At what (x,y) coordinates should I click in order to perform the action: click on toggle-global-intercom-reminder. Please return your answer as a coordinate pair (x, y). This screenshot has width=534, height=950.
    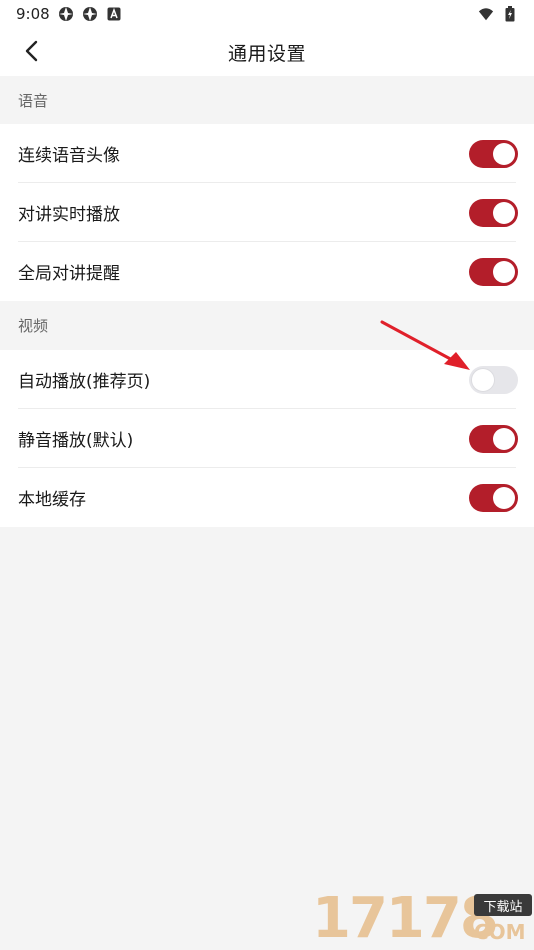
    Looking at the image, I should click on (493, 272).